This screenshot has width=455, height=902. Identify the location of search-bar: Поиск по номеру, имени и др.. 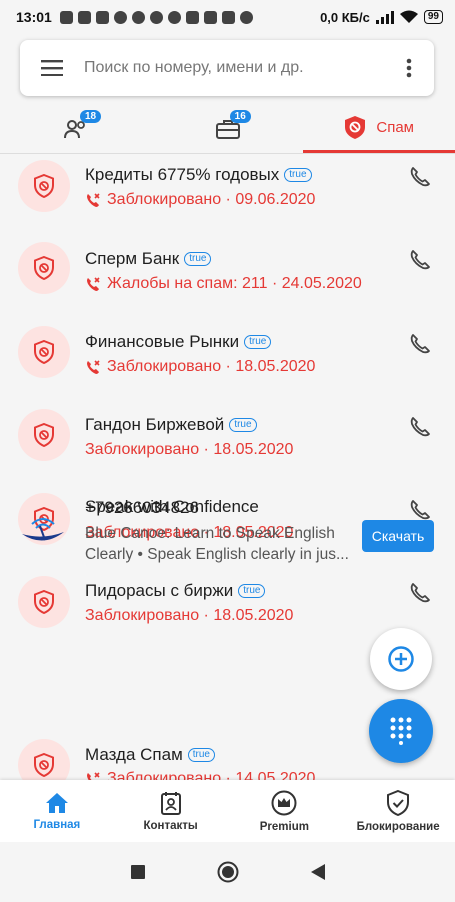
(227, 68).